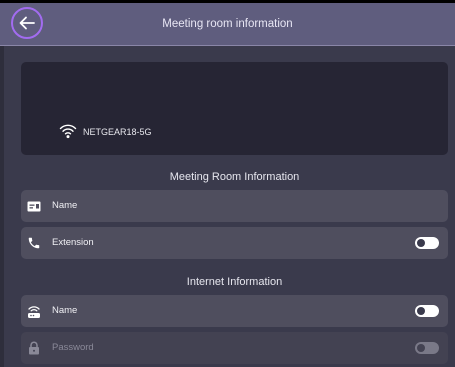 The height and width of the screenshot is (367, 455). I want to click on router-icon, so click(34, 311).